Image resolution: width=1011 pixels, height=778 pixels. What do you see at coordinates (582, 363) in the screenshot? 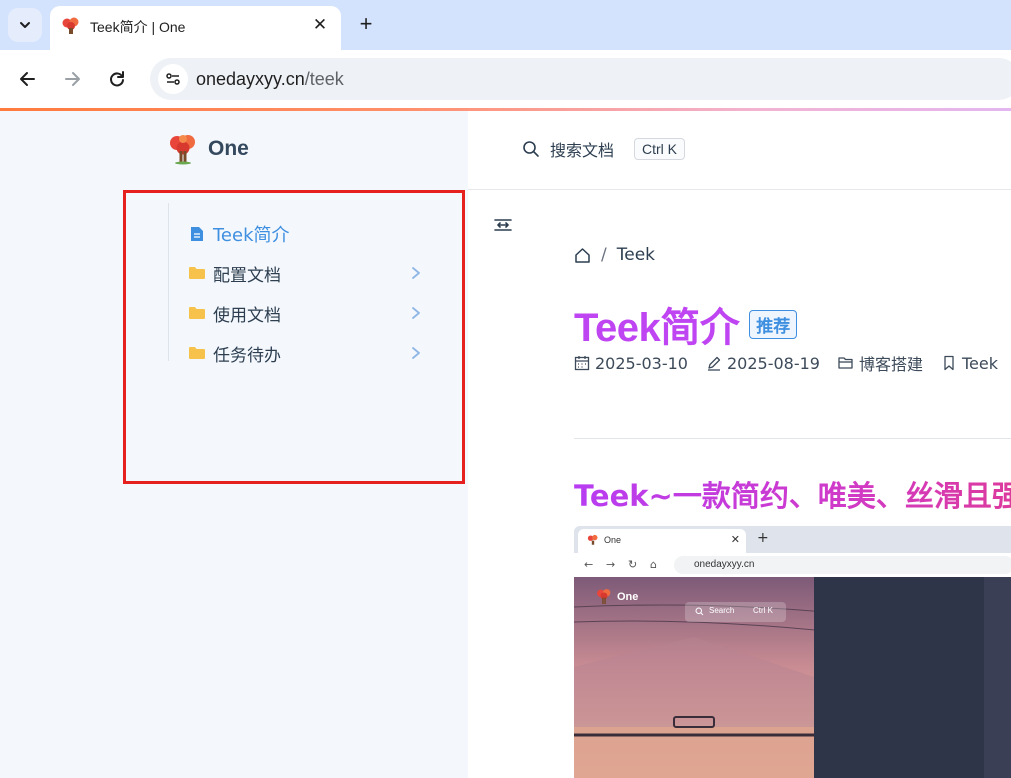
I see `calendar-icon` at bounding box center [582, 363].